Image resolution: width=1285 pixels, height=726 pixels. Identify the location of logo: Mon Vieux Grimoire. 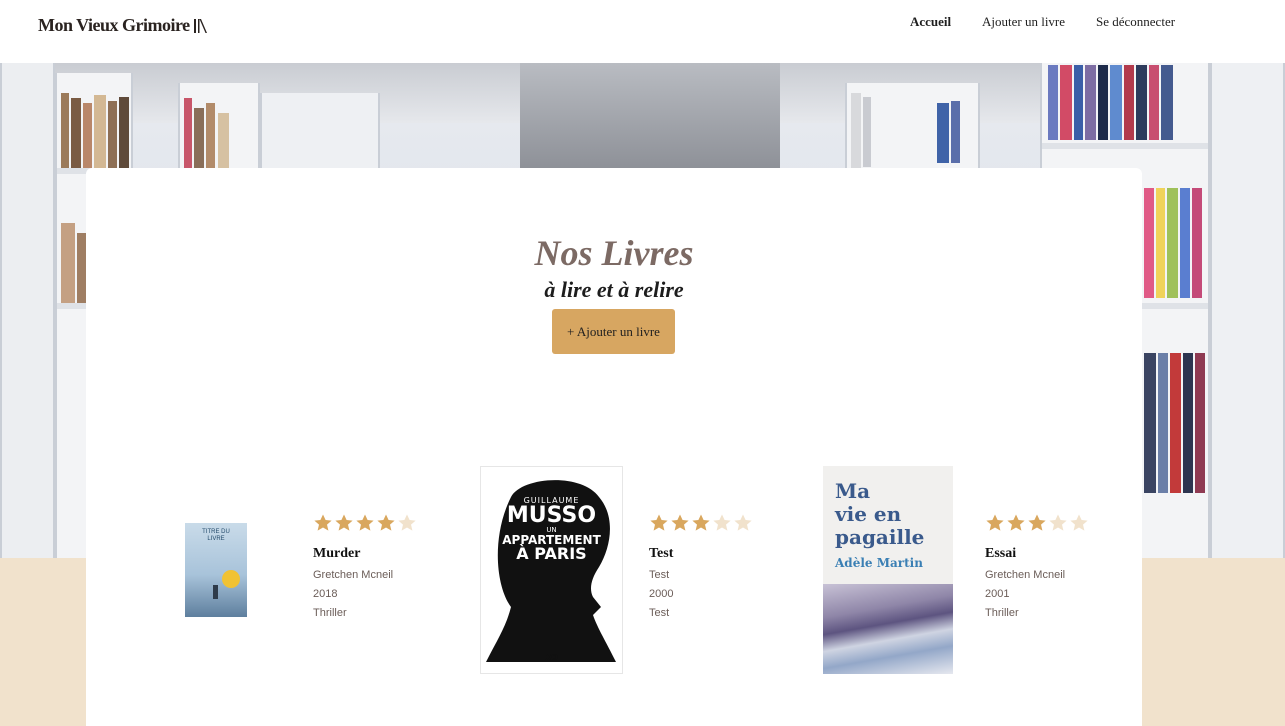
(123, 25).